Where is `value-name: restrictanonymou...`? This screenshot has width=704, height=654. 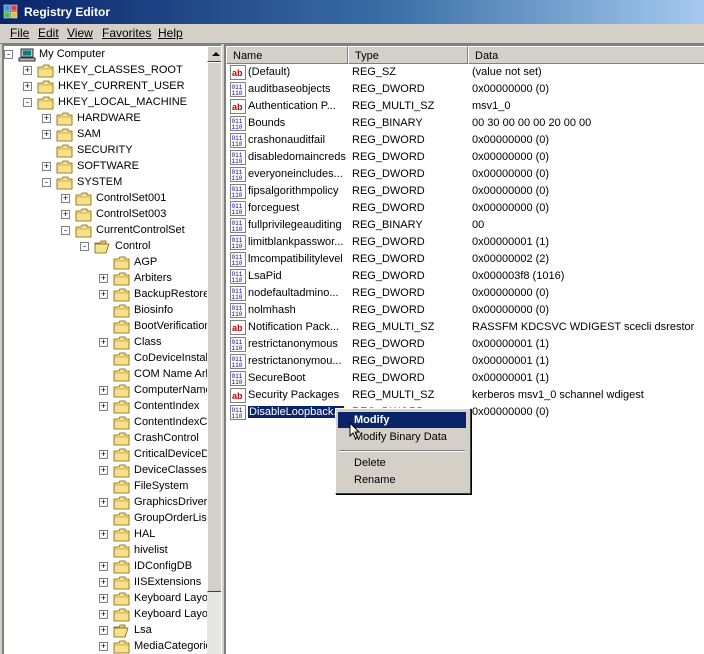 value-name: restrictanonymou... is located at coordinates (295, 361).